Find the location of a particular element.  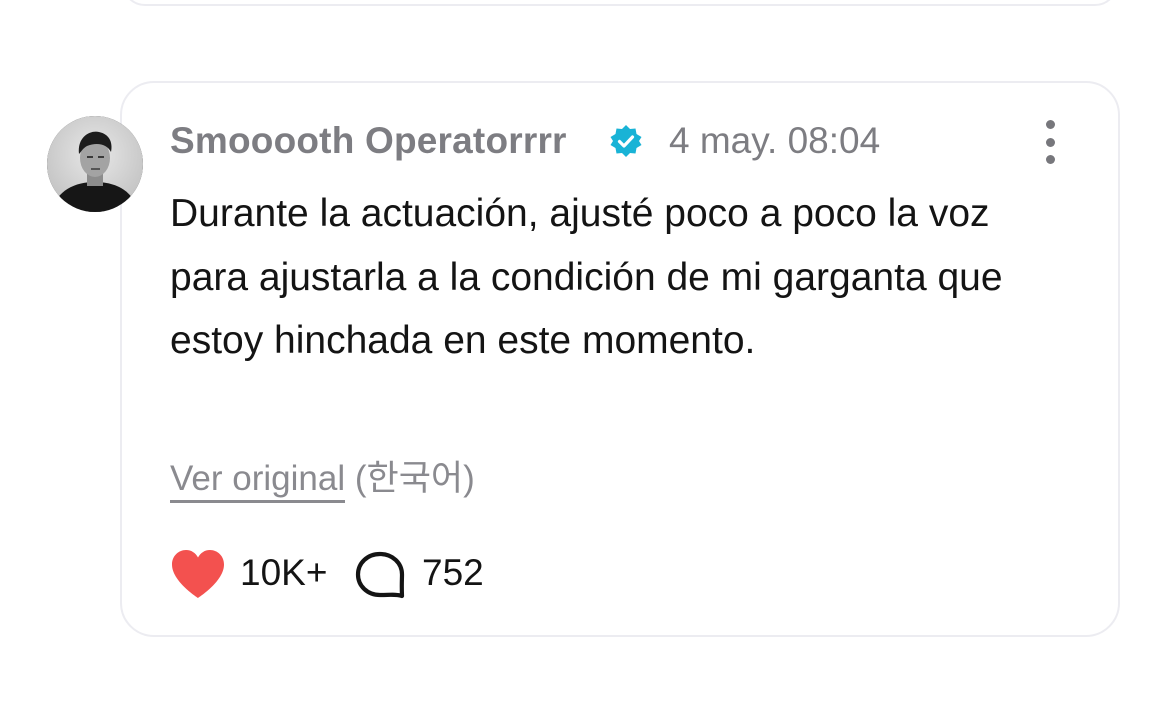

translation-row: Ver original (한국어) is located at coordinates (322, 476).